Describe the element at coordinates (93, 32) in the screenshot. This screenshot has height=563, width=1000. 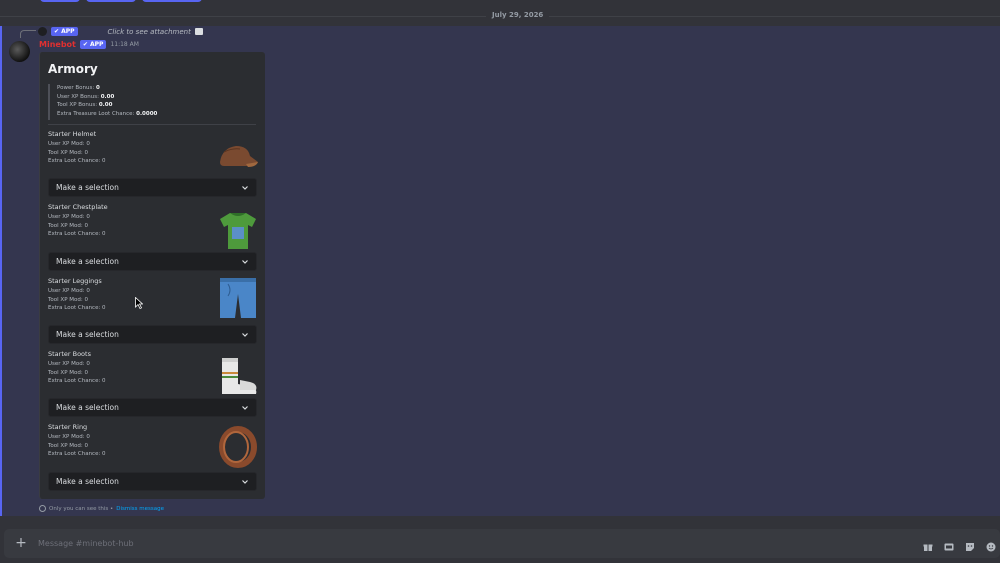
I see `reply-author` at that location.